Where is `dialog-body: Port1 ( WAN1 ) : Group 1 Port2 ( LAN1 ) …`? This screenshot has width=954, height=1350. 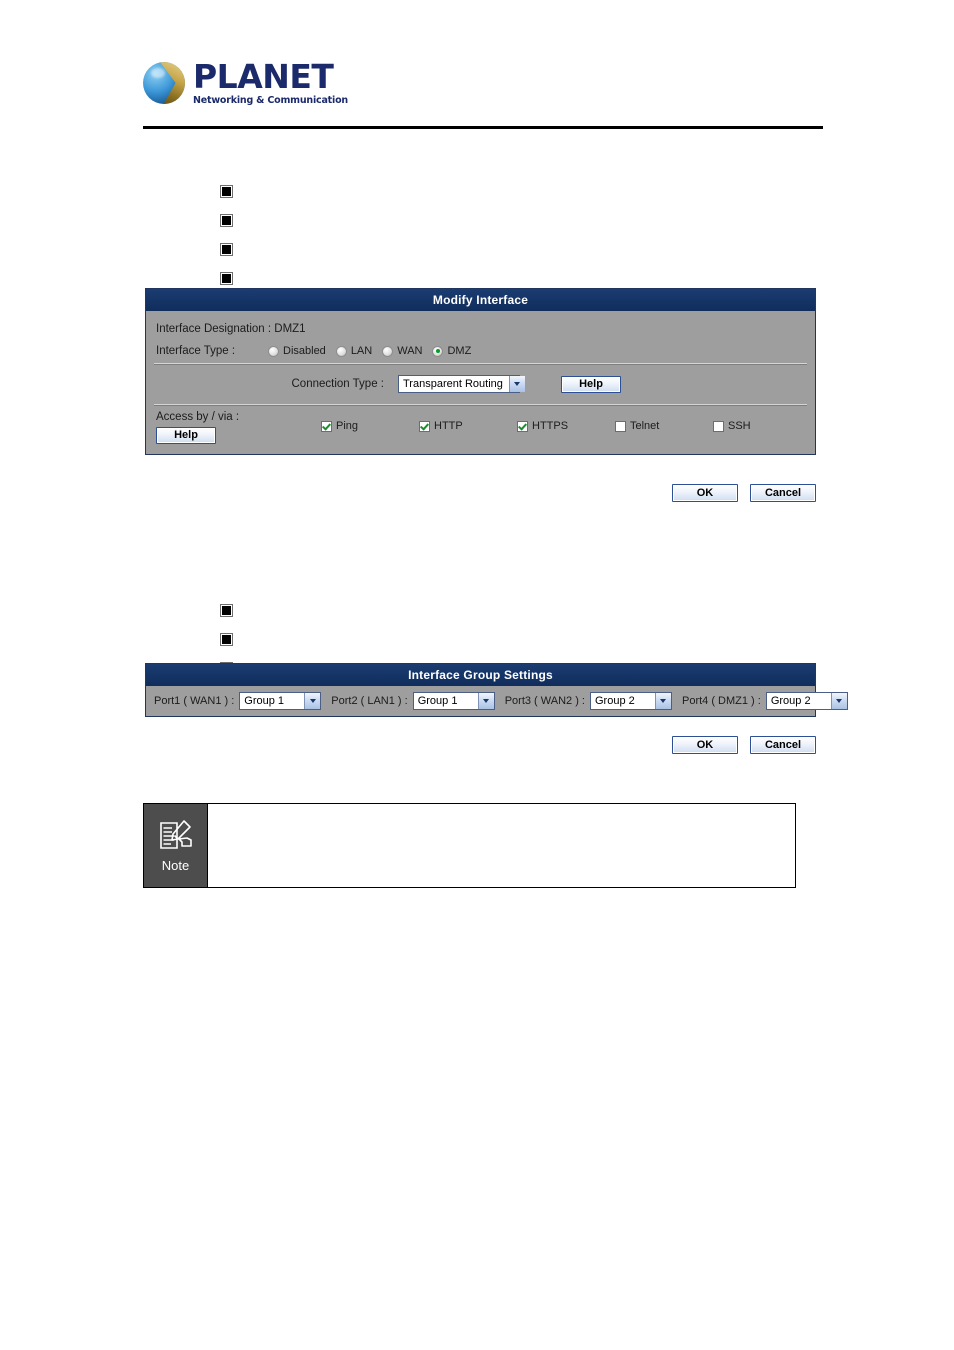 dialog-body: Port1 ( WAN1 ) : Group 1 Port2 ( LAN1 ) … is located at coordinates (497, 701).